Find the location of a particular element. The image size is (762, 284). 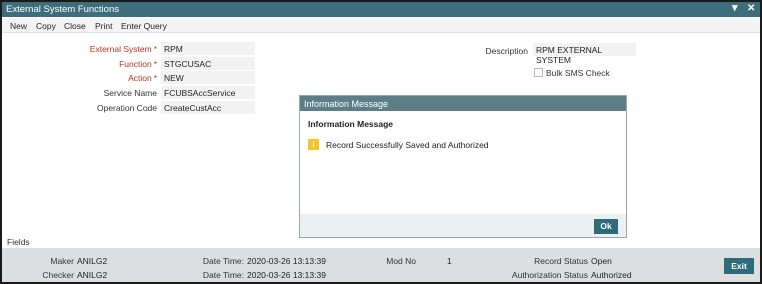

maker-label: Maker is located at coordinates (62, 261).